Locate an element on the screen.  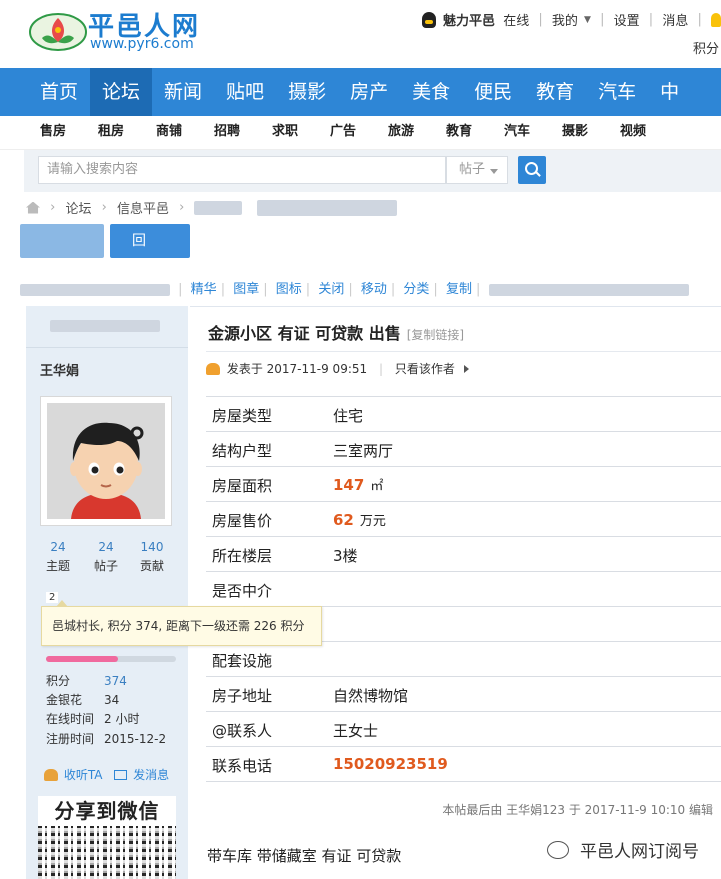
points-link: 积分 is located at coordinates (706, 47).